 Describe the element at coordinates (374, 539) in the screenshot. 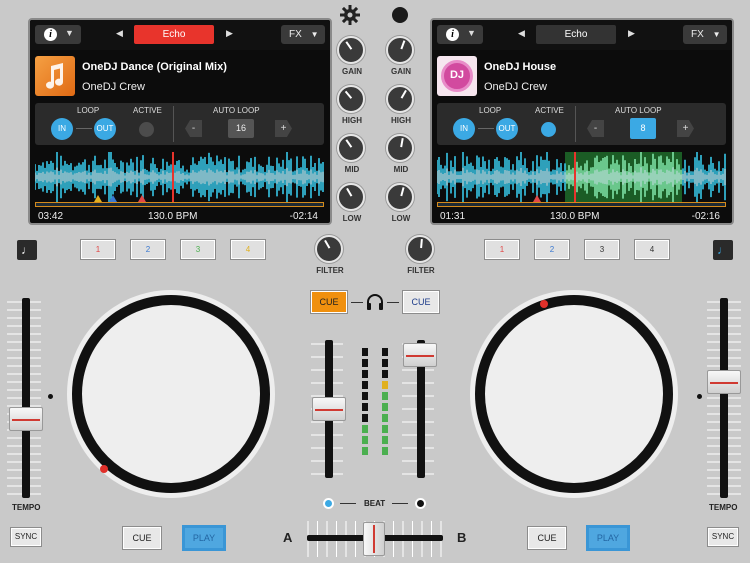

I see `crossfader-handle` at that location.